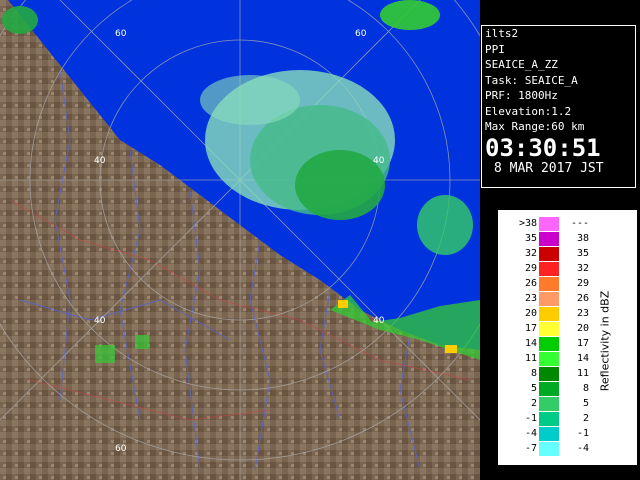 This screenshot has height=480, width=640. What do you see at coordinates (530, 358) in the screenshot?
I see `legend-lower-bound: 11` at bounding box center [530, 358].